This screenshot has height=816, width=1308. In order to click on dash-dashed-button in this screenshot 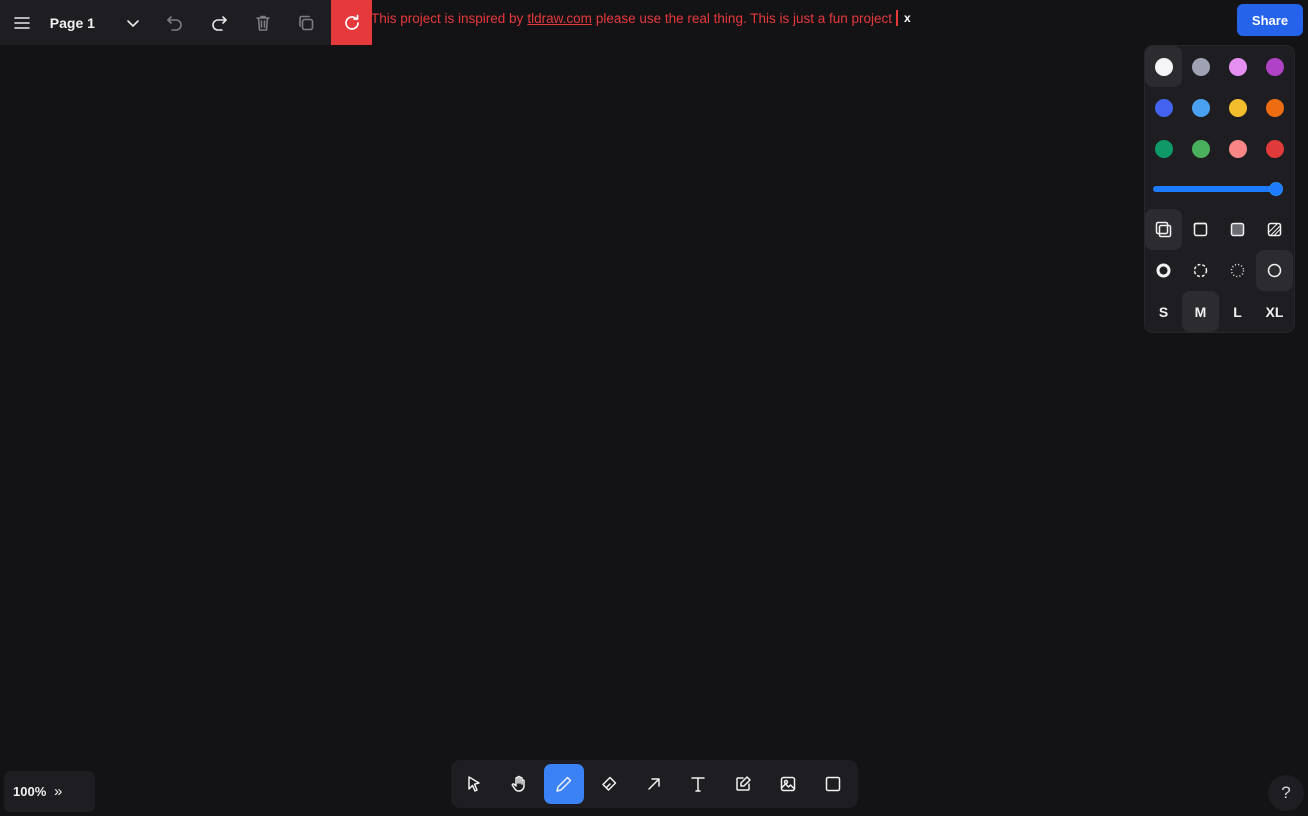, I will do `click(1200, 270)`.